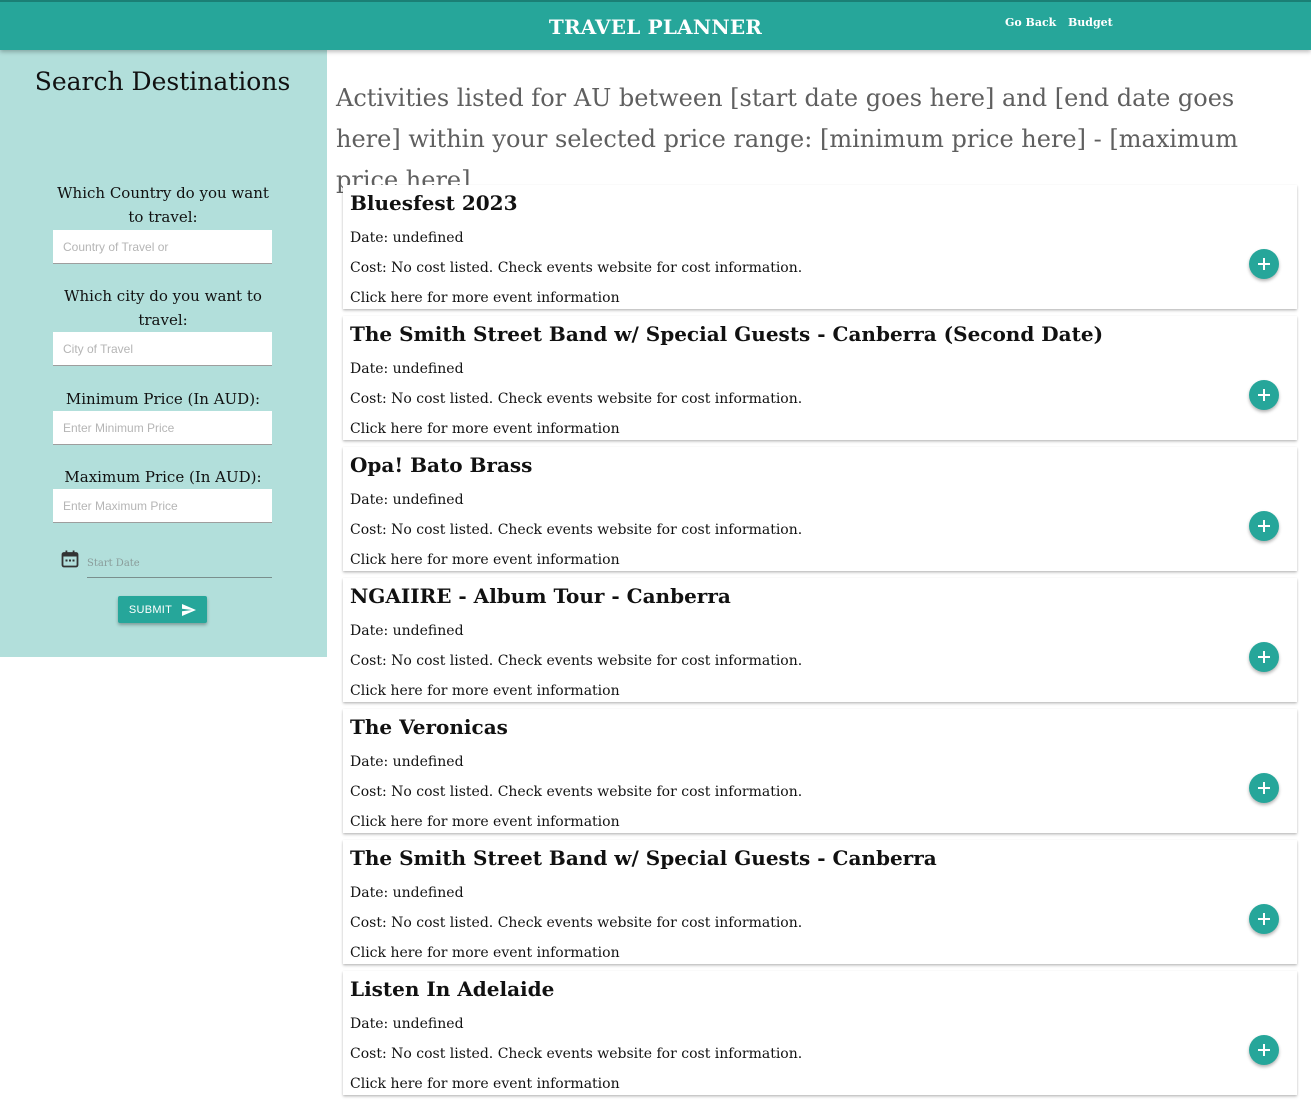  What do you see at coordinates (162, 349) in the screenshot?
I see `city-input` at bounding box center [162, 349].